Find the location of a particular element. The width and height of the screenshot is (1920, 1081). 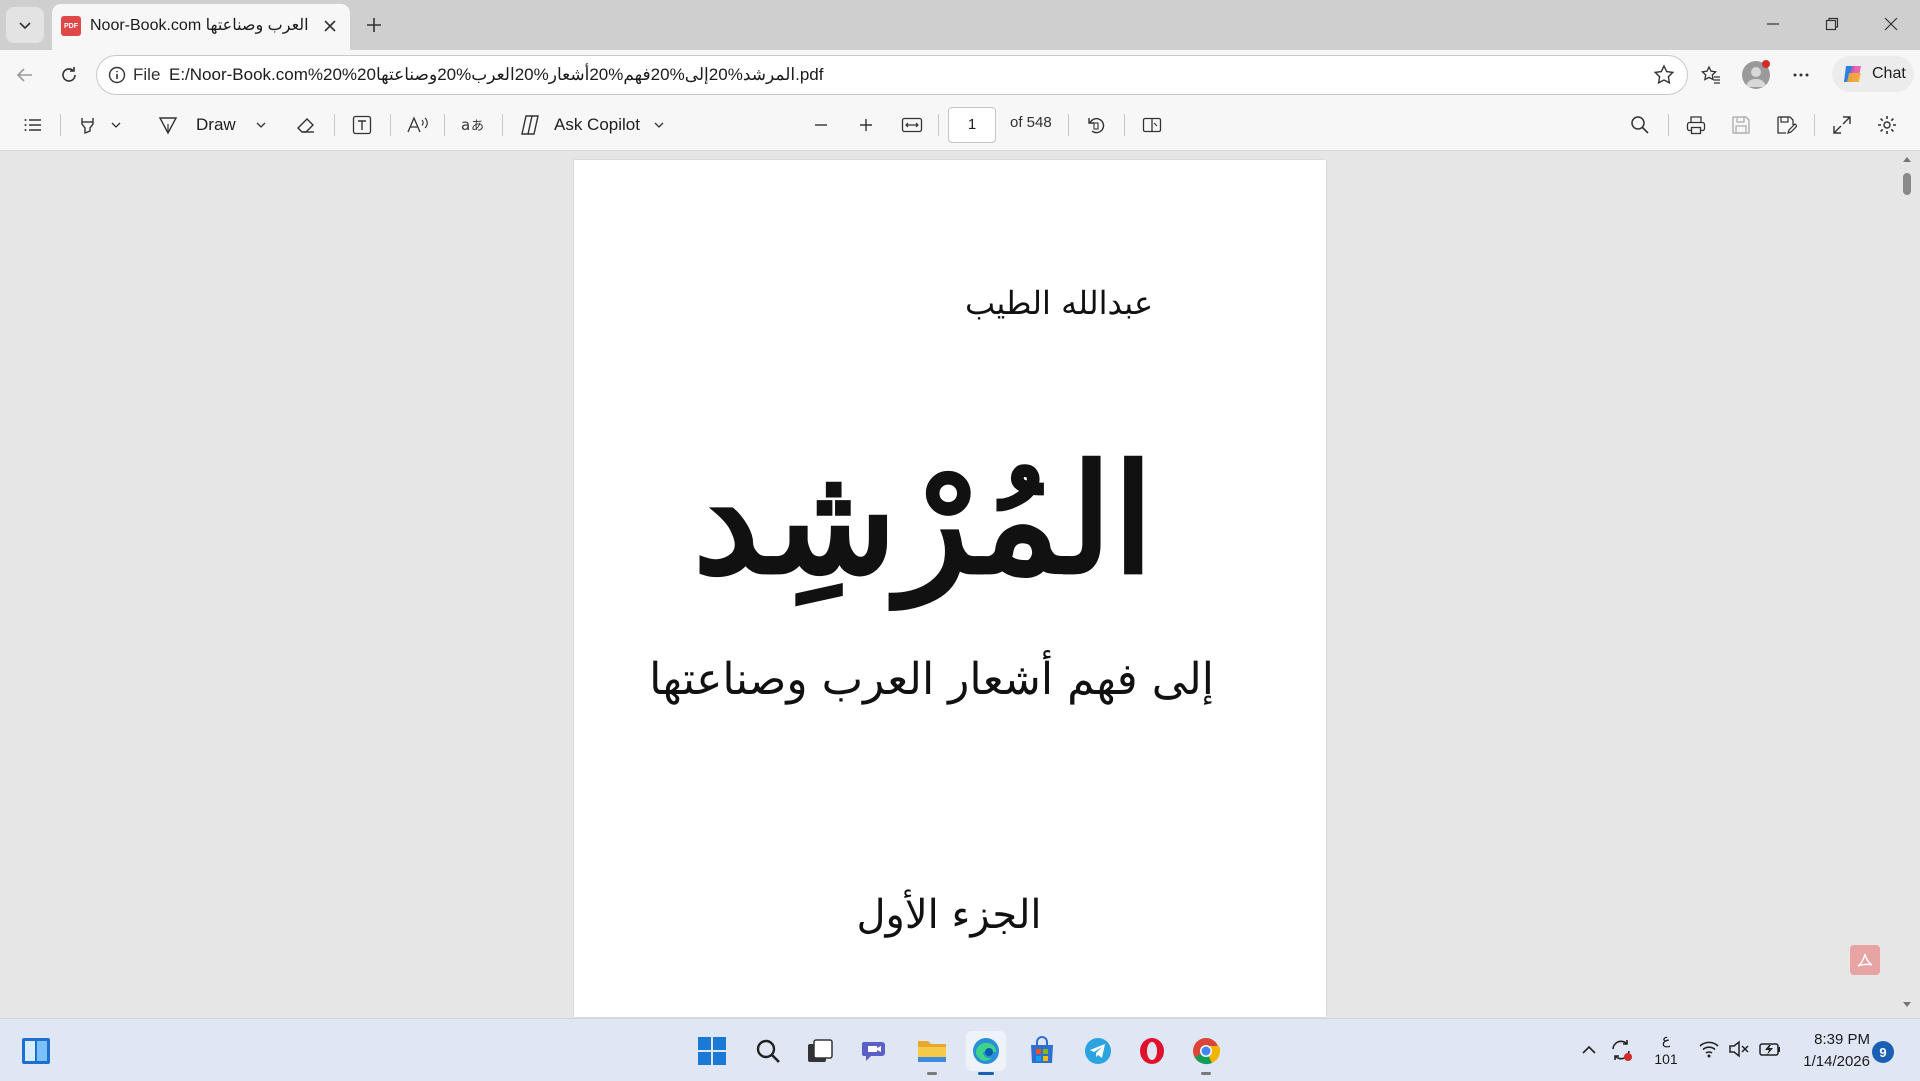

task-view-icon is located at coordinates (820, 1050).